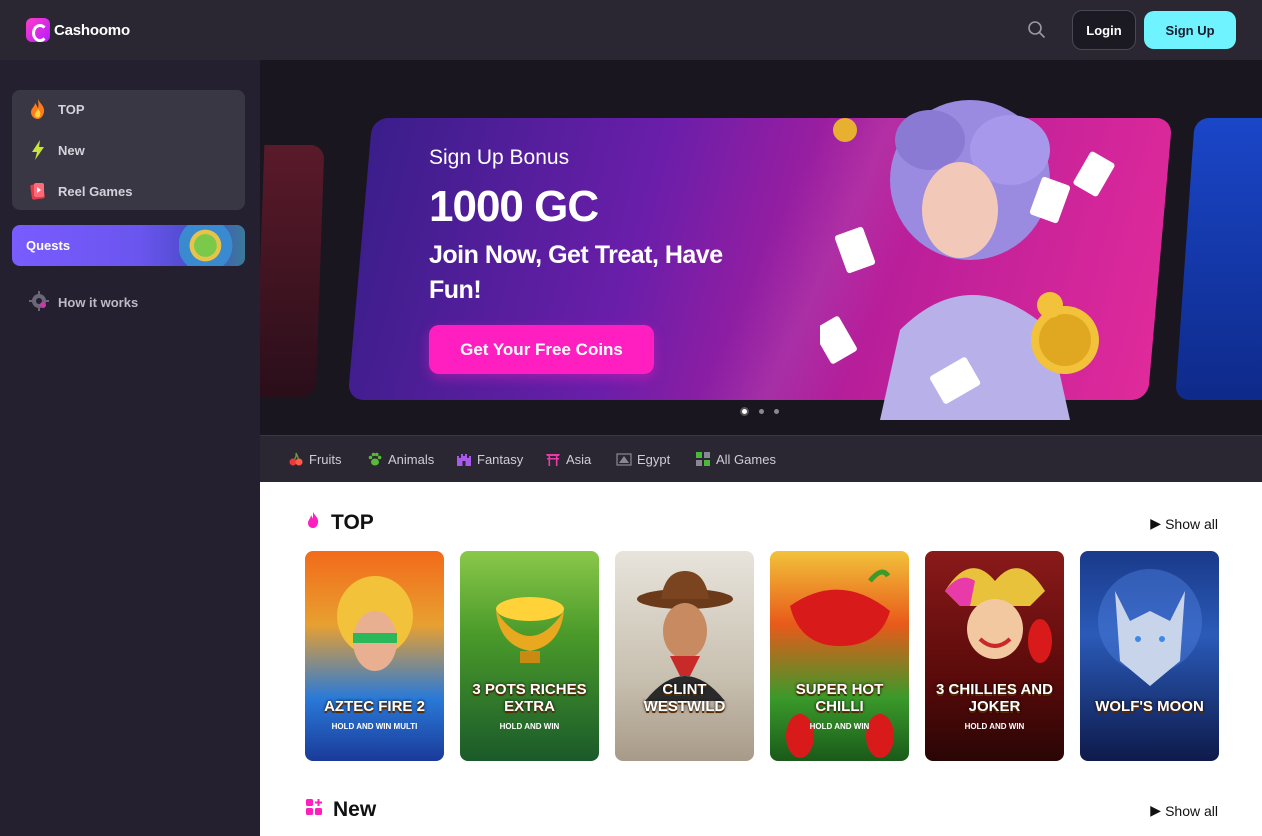 This screenshot has width=1262, height=836. What do you see at coordinates (352, 522) in the screenshot?
I see `section-title-text: TOP` at bounding box center [352, 522].